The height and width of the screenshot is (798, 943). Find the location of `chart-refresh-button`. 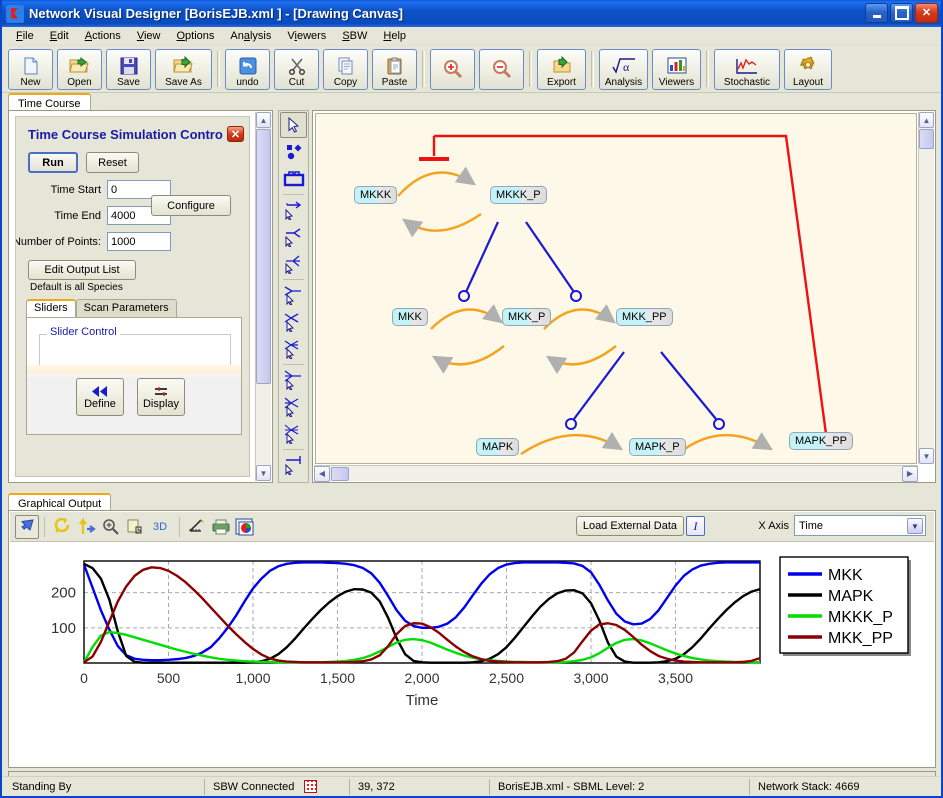

chart-refresh-button is located at coordinates (62, 527).